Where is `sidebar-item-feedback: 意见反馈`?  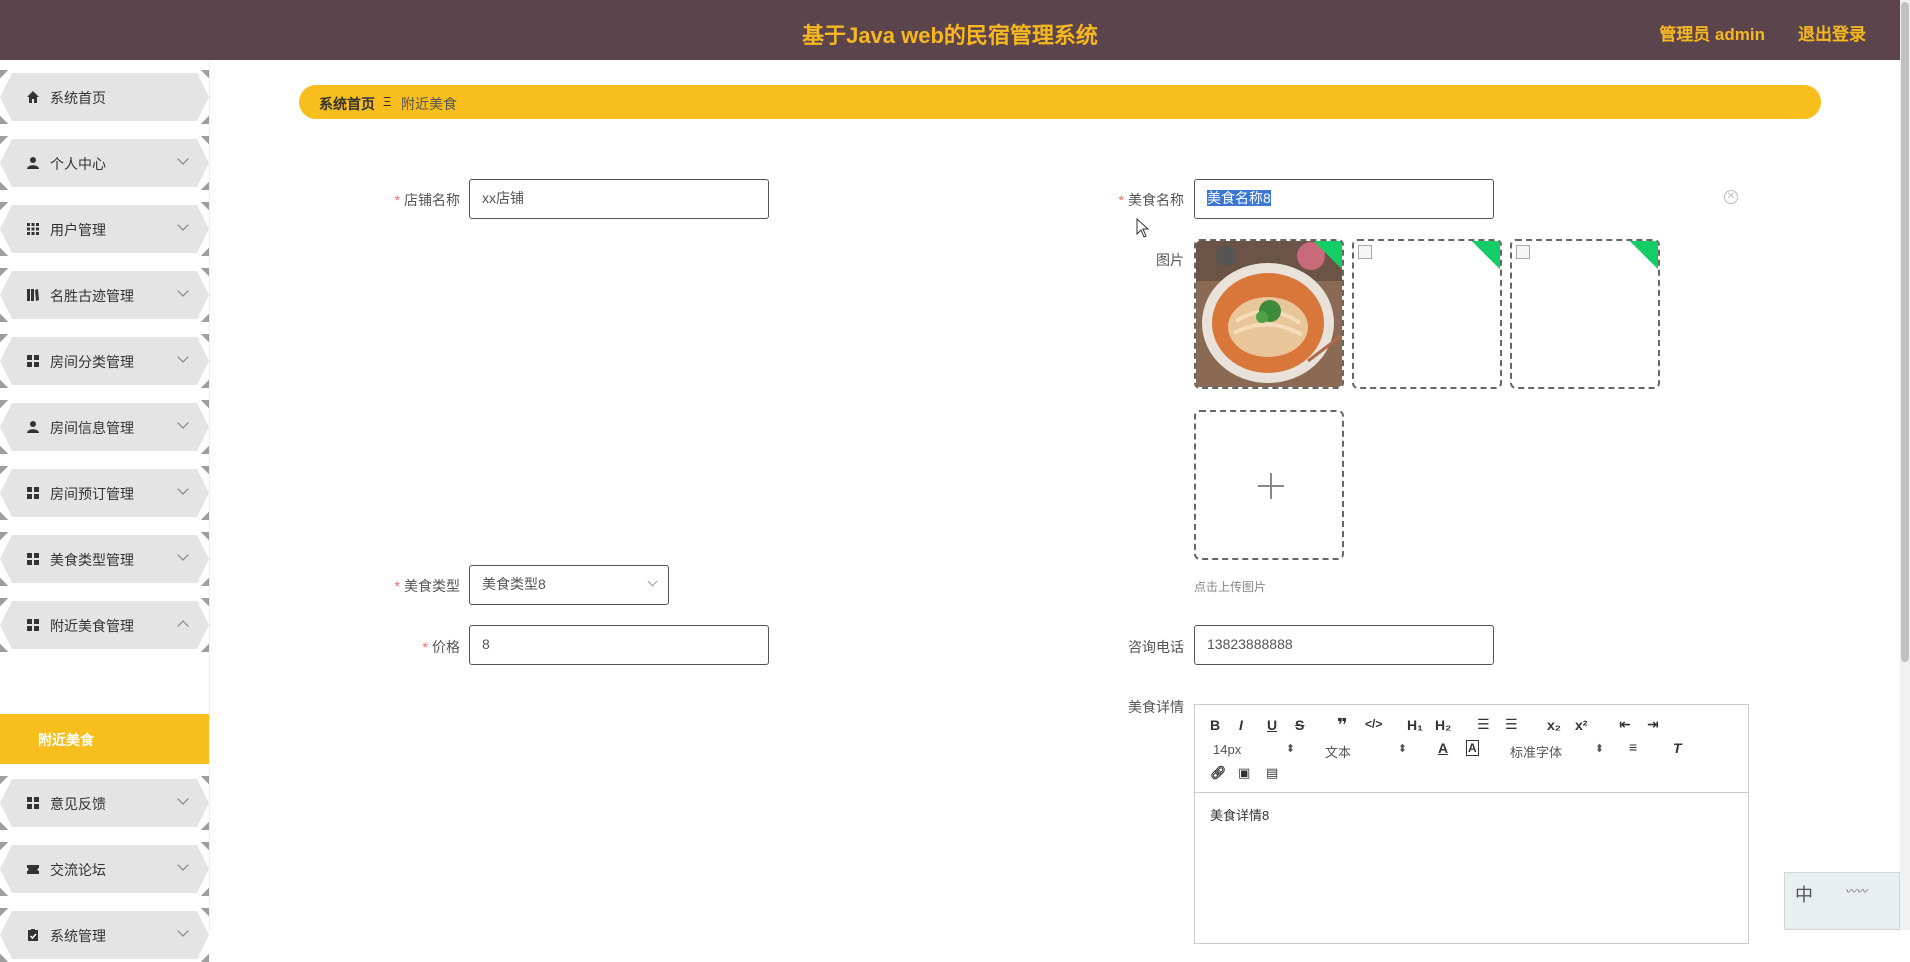
sidebar-item-feedback: 意见反馈 is located at coordinates (104, 803).